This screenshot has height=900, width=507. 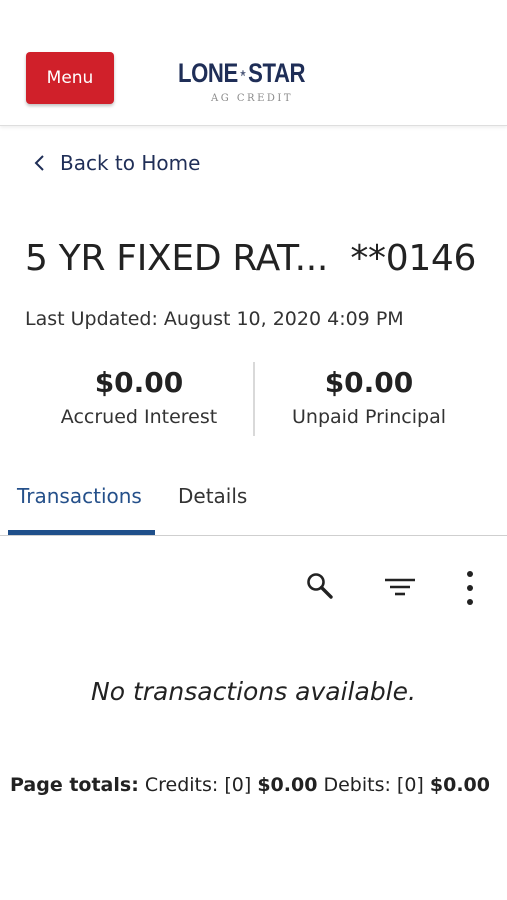 What do you see at coordinates (130, 163) in the screenshot?
I see `back-link-label: Back to Home` at bounding box center [130, 163].